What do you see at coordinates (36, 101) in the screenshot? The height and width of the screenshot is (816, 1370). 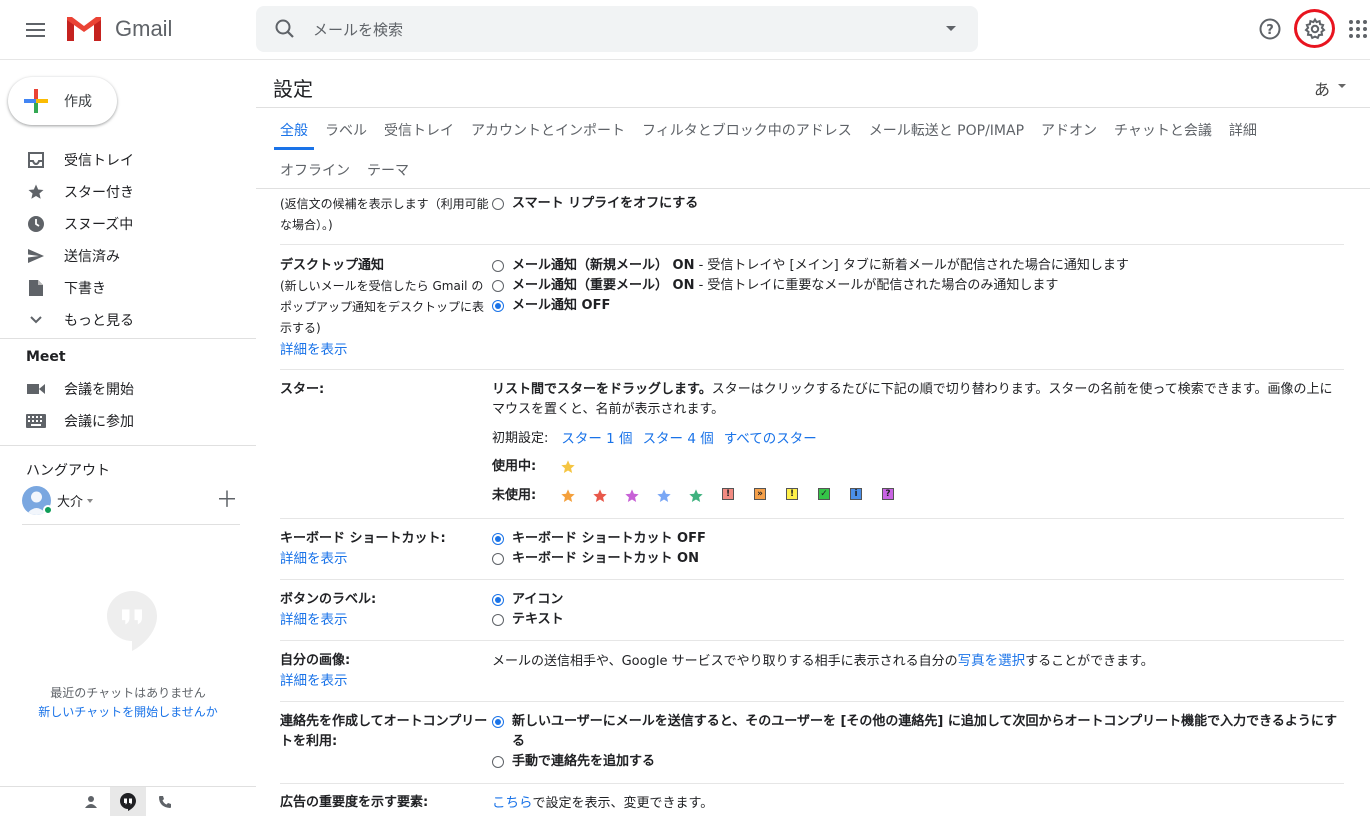 I see `compose-plus-icon` at bounding box center [36, 101].